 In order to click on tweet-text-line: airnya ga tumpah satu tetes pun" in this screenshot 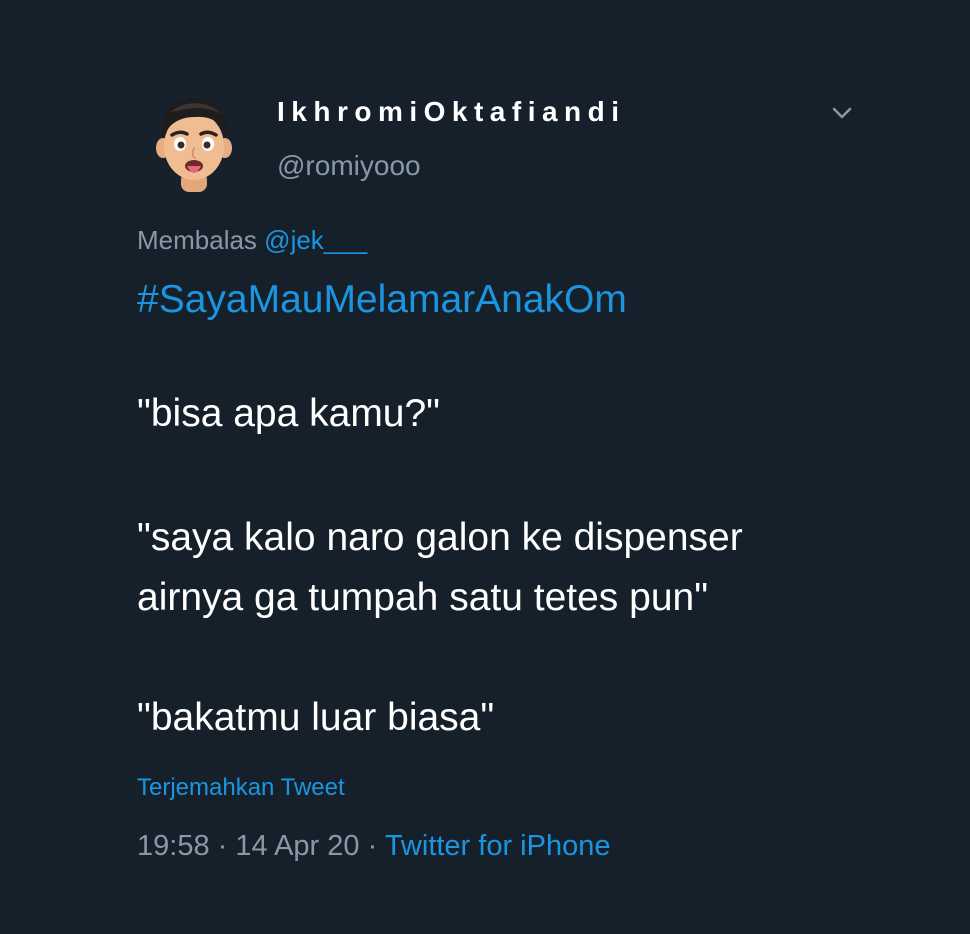, I will do `click(423, 597)`.